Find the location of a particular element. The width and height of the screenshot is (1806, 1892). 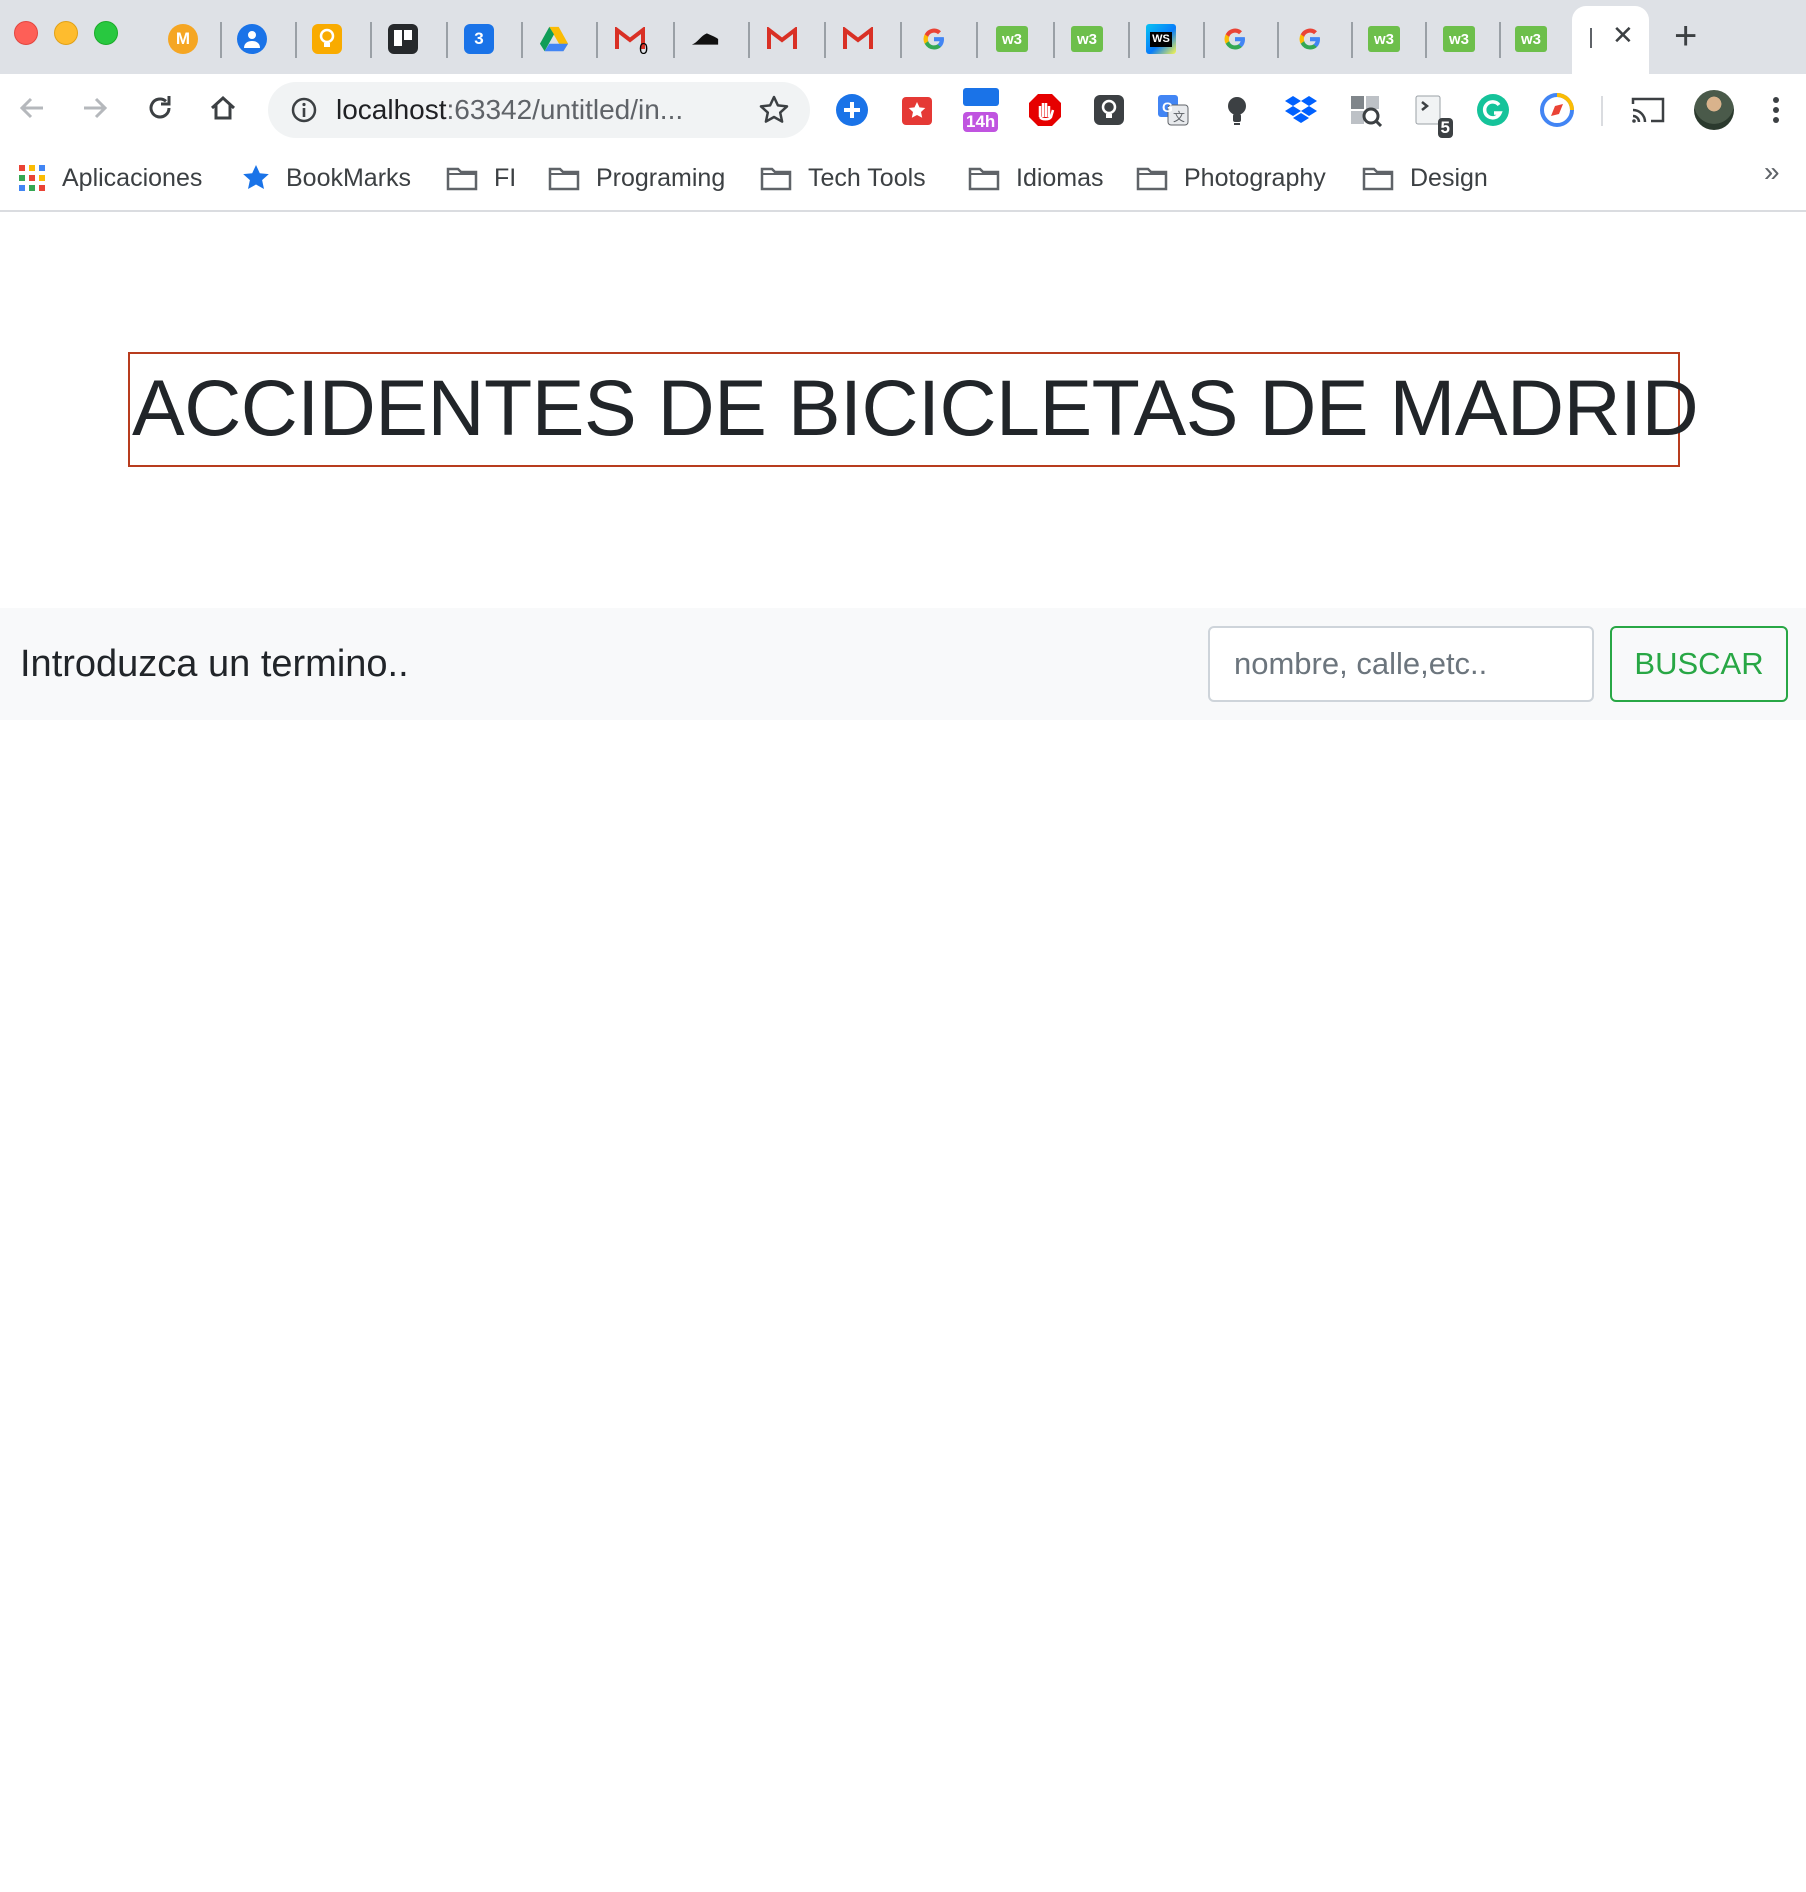

site-info-icon is located at coordinates (304, 112).